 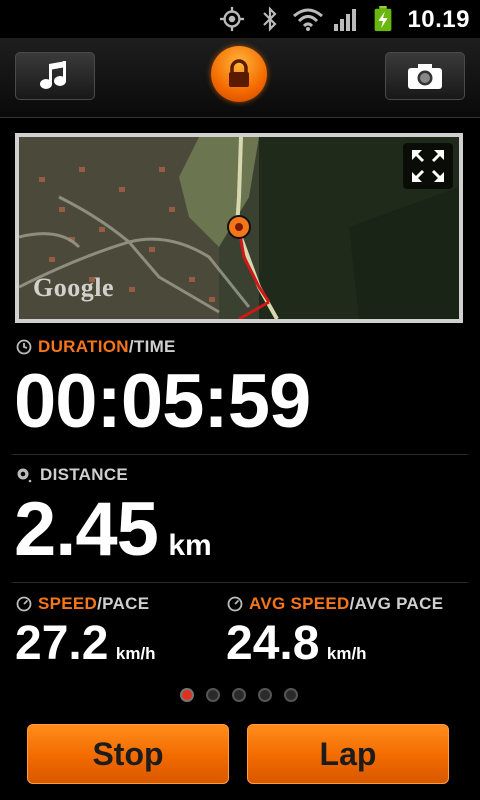 What do you see at coordinates (62, 643) in the screenshot?
I see `speed-value: 27.2` at bounding box center [62, 643].